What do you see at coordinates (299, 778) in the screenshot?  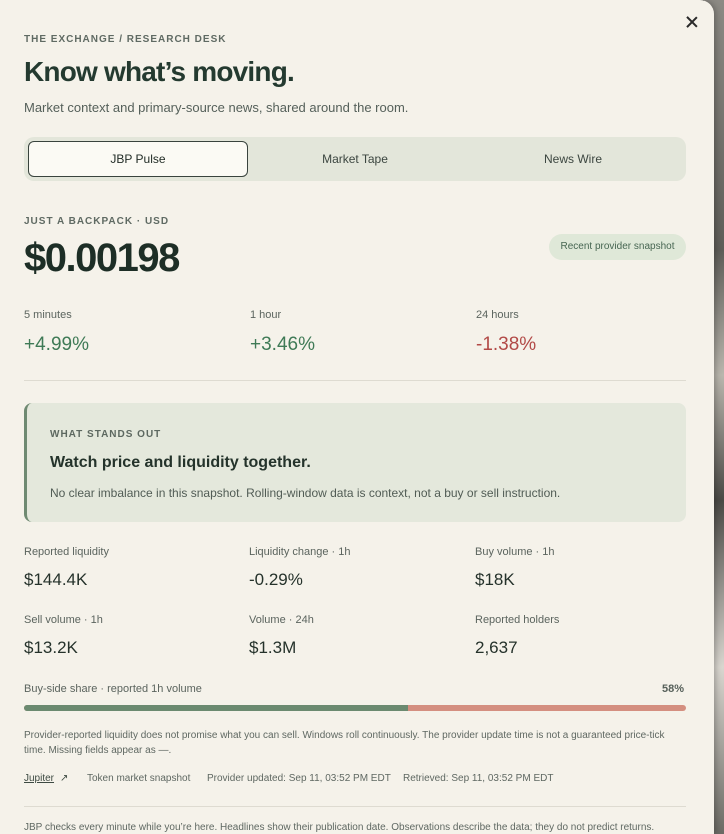 I see `provider-updated: Provider updated: Sep 11, 03:52 PM EDT` at bounding box center [299, 778].